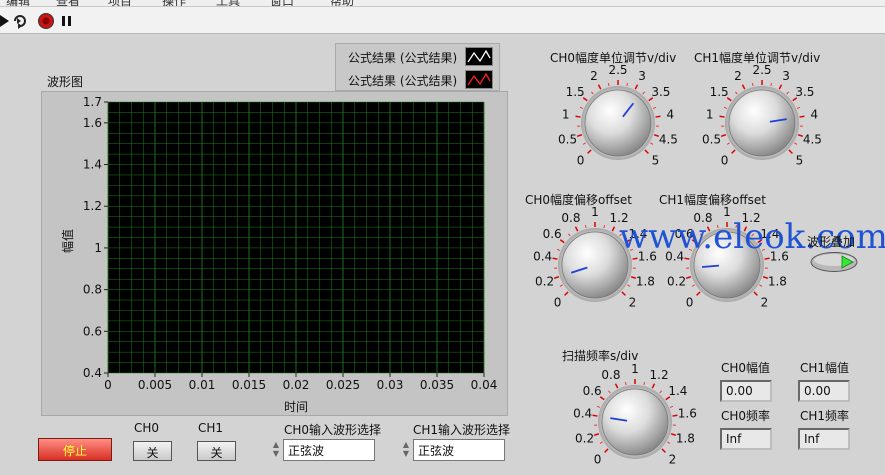 The width and height of the screenshot is (885, 475). Describe the element at coordinates (18, 3) in the screenshot. I see `menu-item-edit: 编辑` at that location.